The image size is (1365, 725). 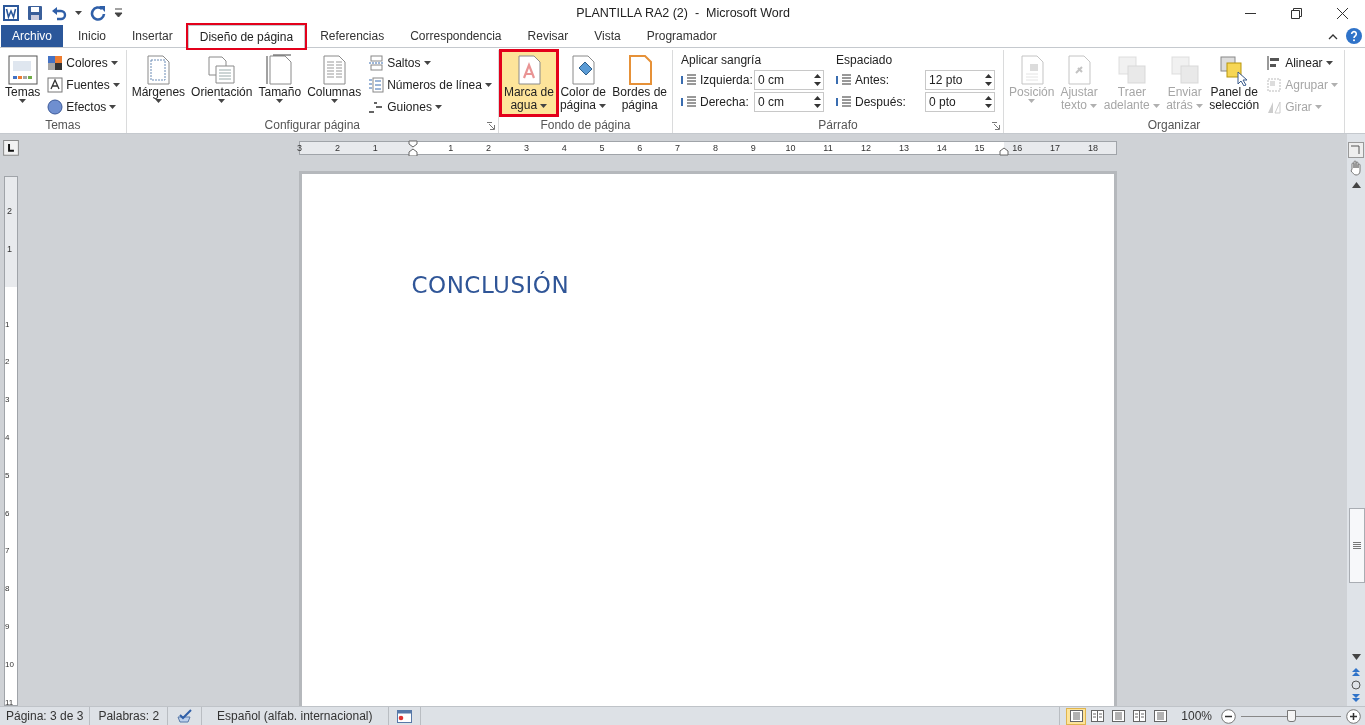 I want to click on ribbon-button: Tamaño, so click(x=280, y=83).